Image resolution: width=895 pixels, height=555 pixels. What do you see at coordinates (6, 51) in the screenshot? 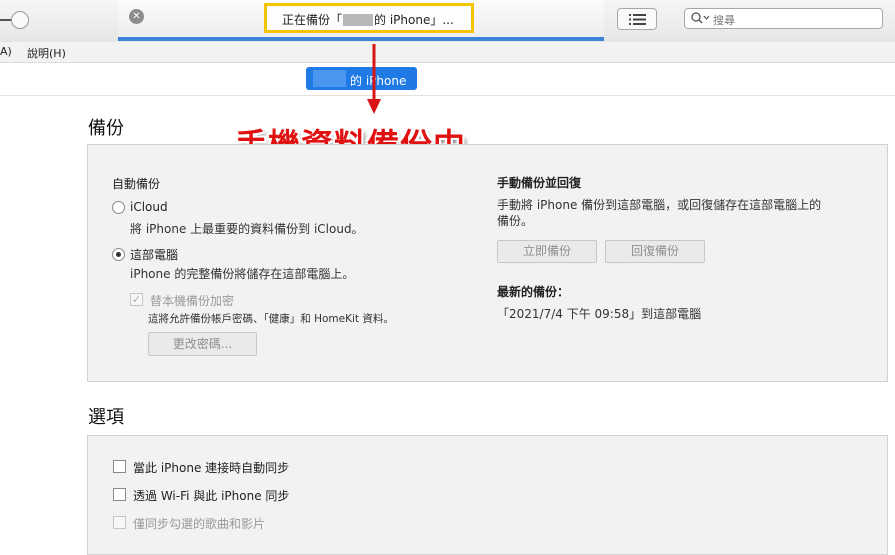
I see `menu-item-partial: A)` at bounding box center [6, 51].